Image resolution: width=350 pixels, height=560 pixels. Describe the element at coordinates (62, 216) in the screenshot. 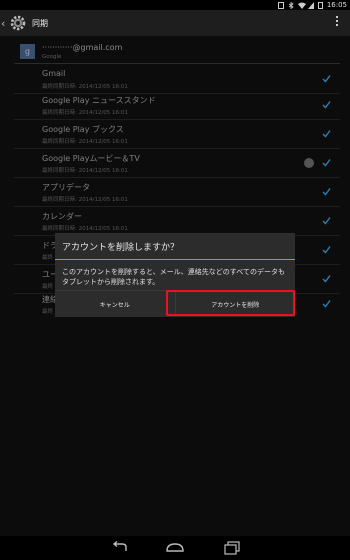

I see `sync-item-title: カレンダー` at that location.